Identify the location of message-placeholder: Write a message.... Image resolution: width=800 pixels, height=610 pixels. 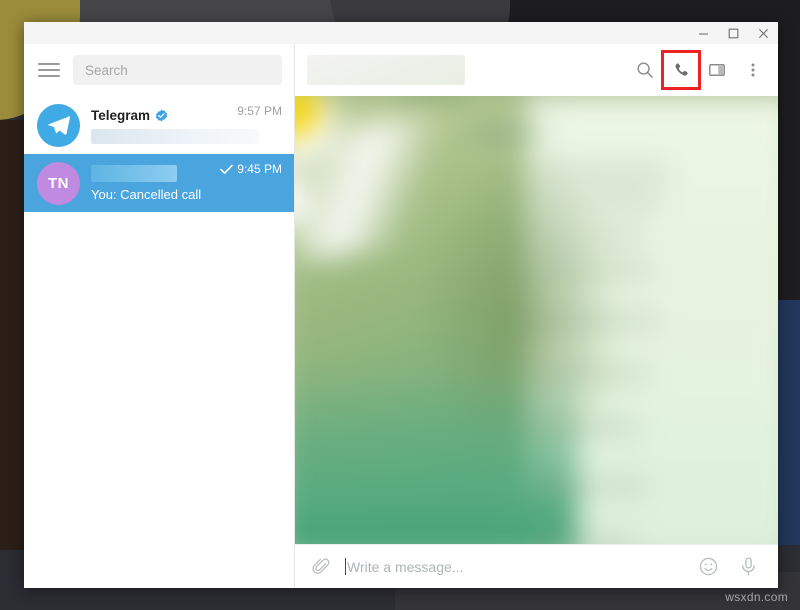
(405, 566).